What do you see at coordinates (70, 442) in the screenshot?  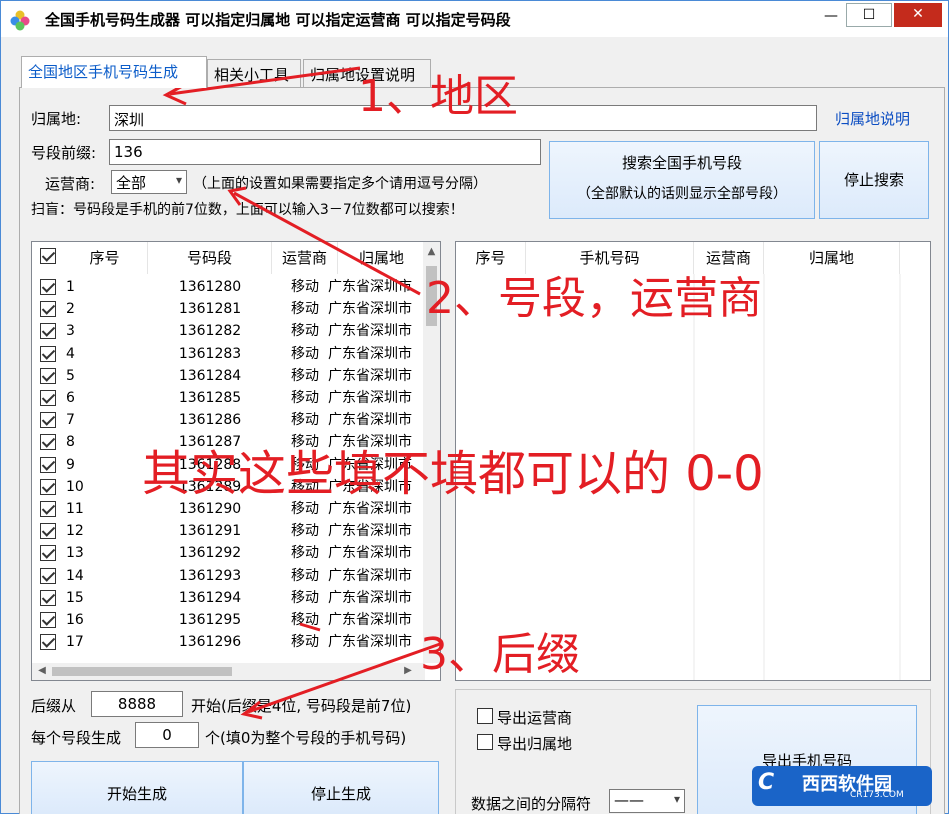 I see `row-index: 8` at bounding box center [70, 442].